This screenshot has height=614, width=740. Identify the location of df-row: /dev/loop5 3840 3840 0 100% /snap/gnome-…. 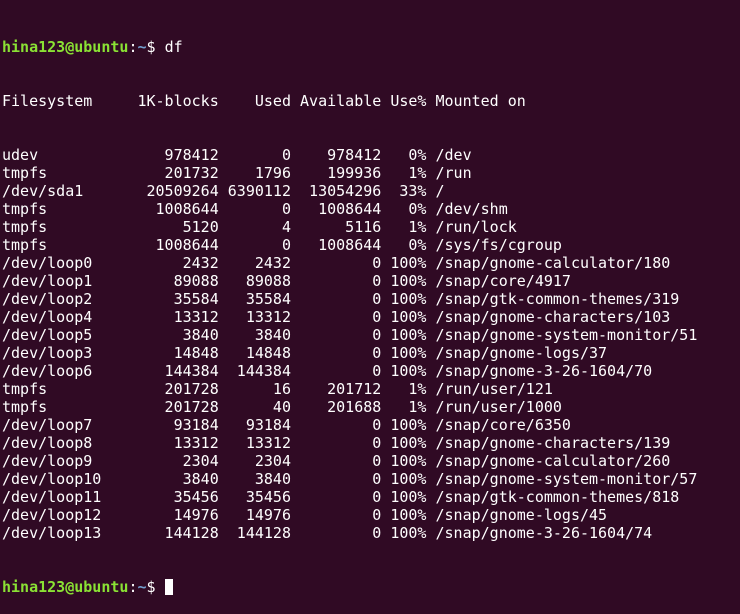
(350, 335).